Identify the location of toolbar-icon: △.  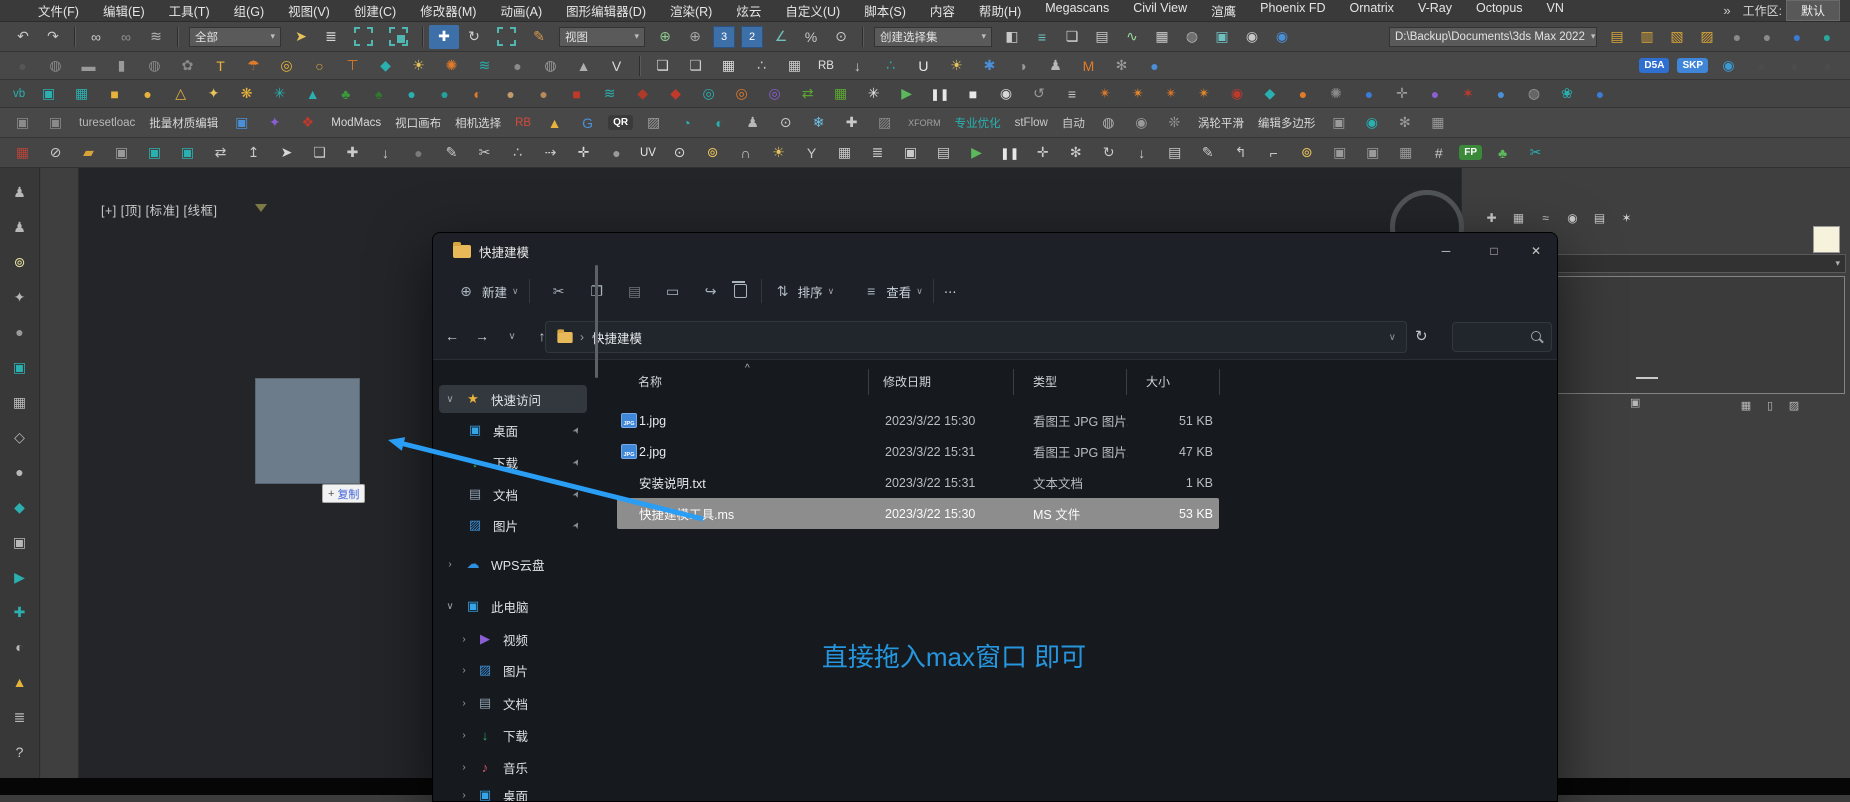
(180, 94).